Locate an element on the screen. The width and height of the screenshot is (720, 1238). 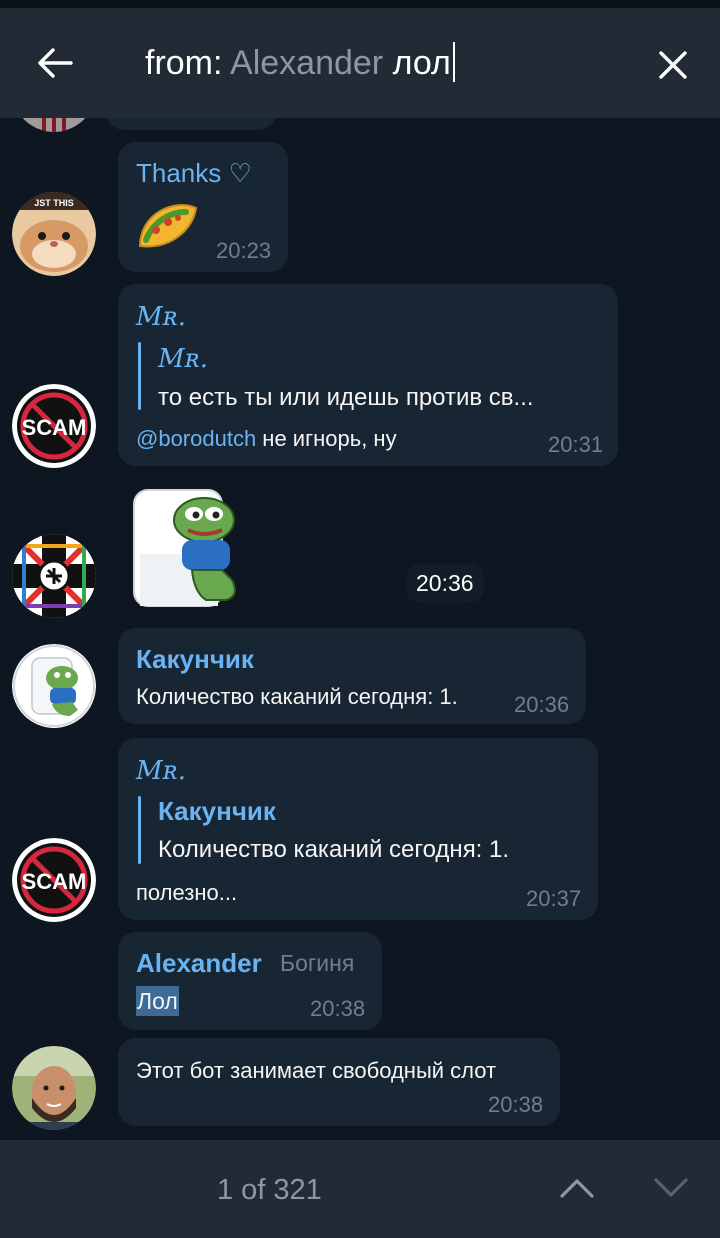
close-search-button is located at coordinates (673, 65).